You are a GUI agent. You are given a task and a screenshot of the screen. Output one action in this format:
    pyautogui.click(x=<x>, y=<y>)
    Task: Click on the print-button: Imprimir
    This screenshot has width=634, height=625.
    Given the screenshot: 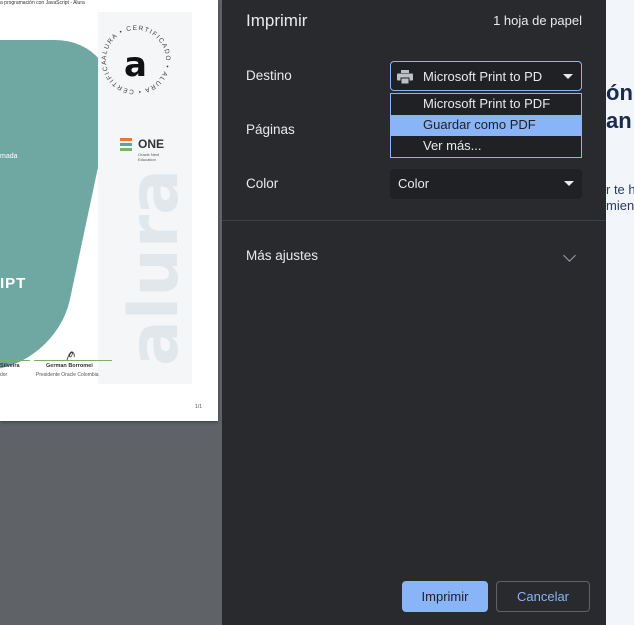 What is the action you would take?
    pyautogui.click(x=445, y=596)
    